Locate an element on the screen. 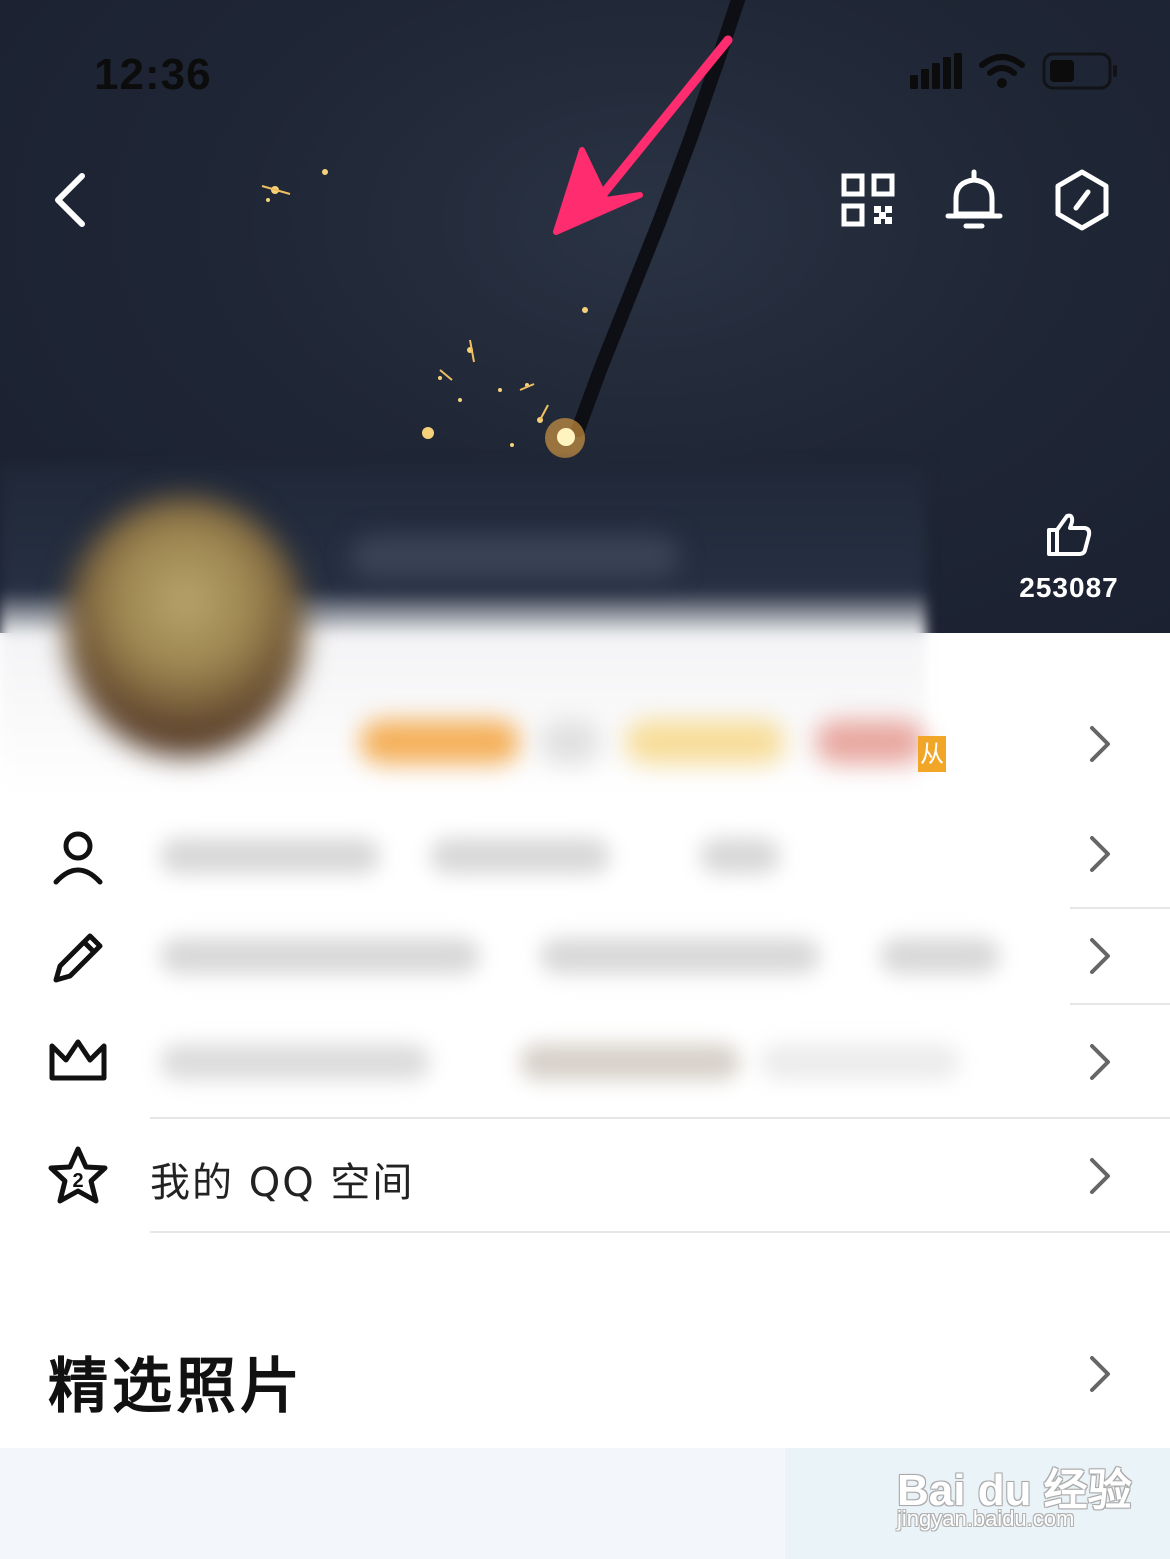 This screenshot has width=1170, height=1559. person-icon is located at coordinates (78, 858).